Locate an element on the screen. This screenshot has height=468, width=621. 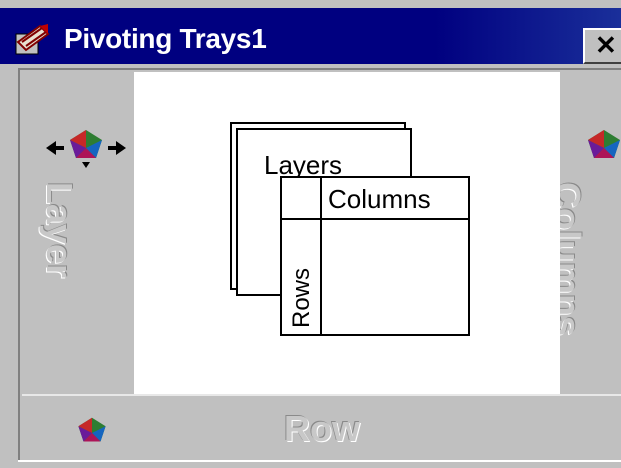
close-button: ✕ is located at coordinates (602, 46).